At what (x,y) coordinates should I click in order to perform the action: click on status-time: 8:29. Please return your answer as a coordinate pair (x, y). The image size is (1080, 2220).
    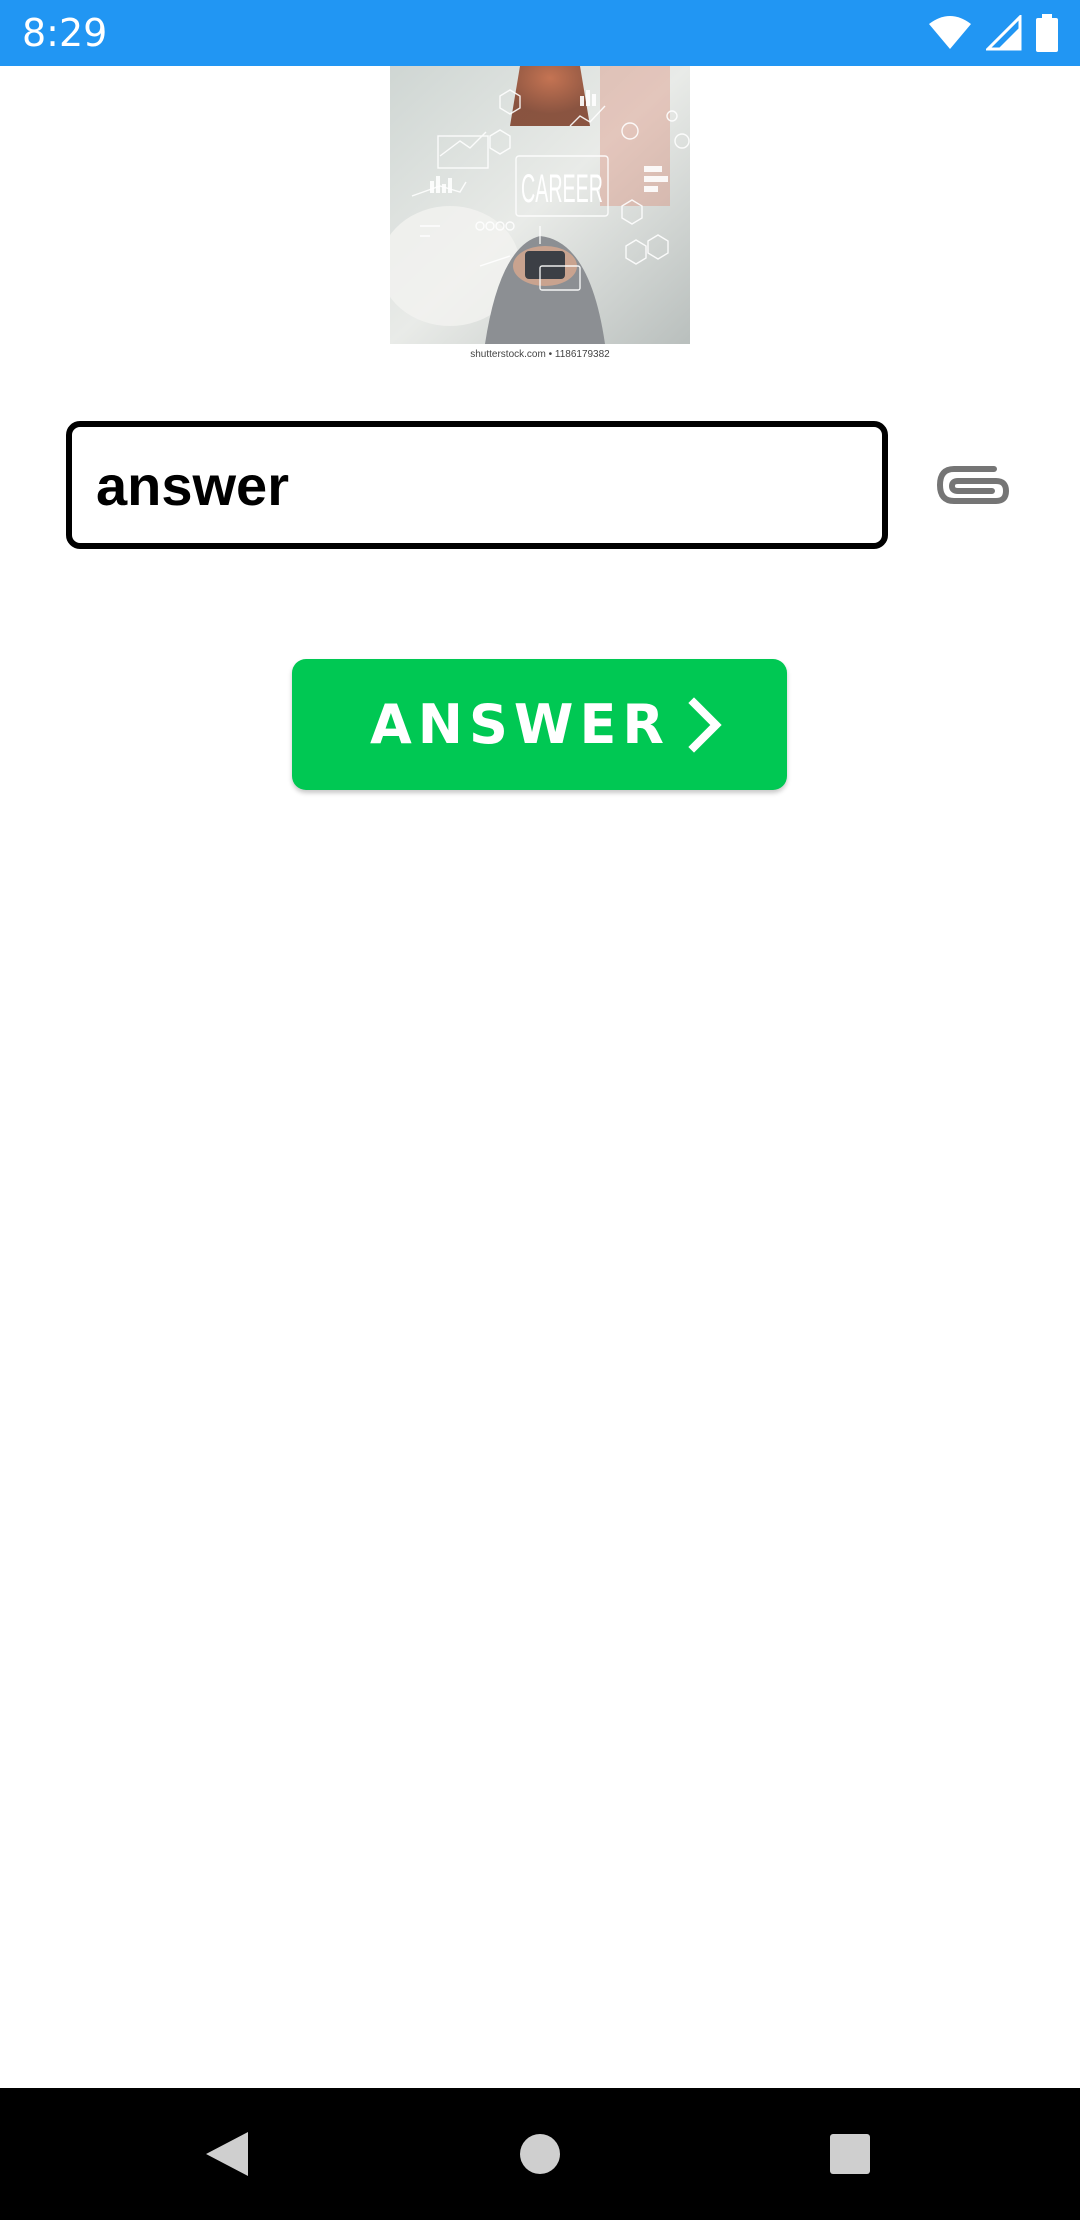
    Looking at the image, I should click on (65, 33).